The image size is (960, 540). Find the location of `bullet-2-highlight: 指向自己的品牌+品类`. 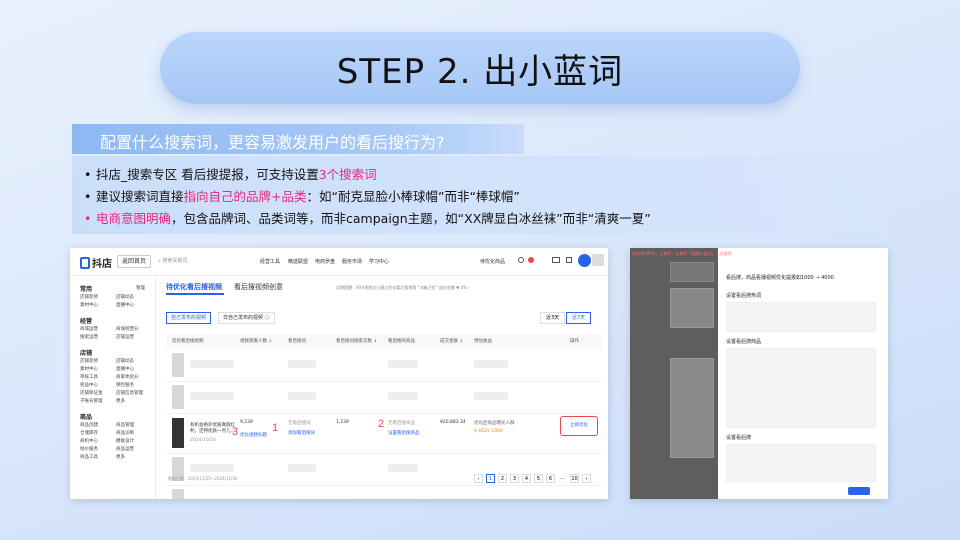

bullet-2-highlight: 指向自己的品牌+品类 is located at coordinates (245, 196).